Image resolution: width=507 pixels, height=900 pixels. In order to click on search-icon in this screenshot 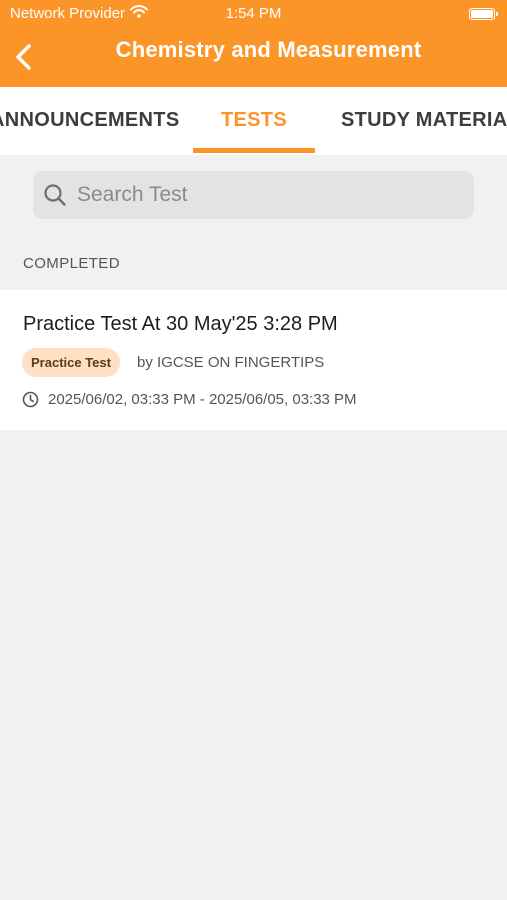, I will do `click(55, 195)`.